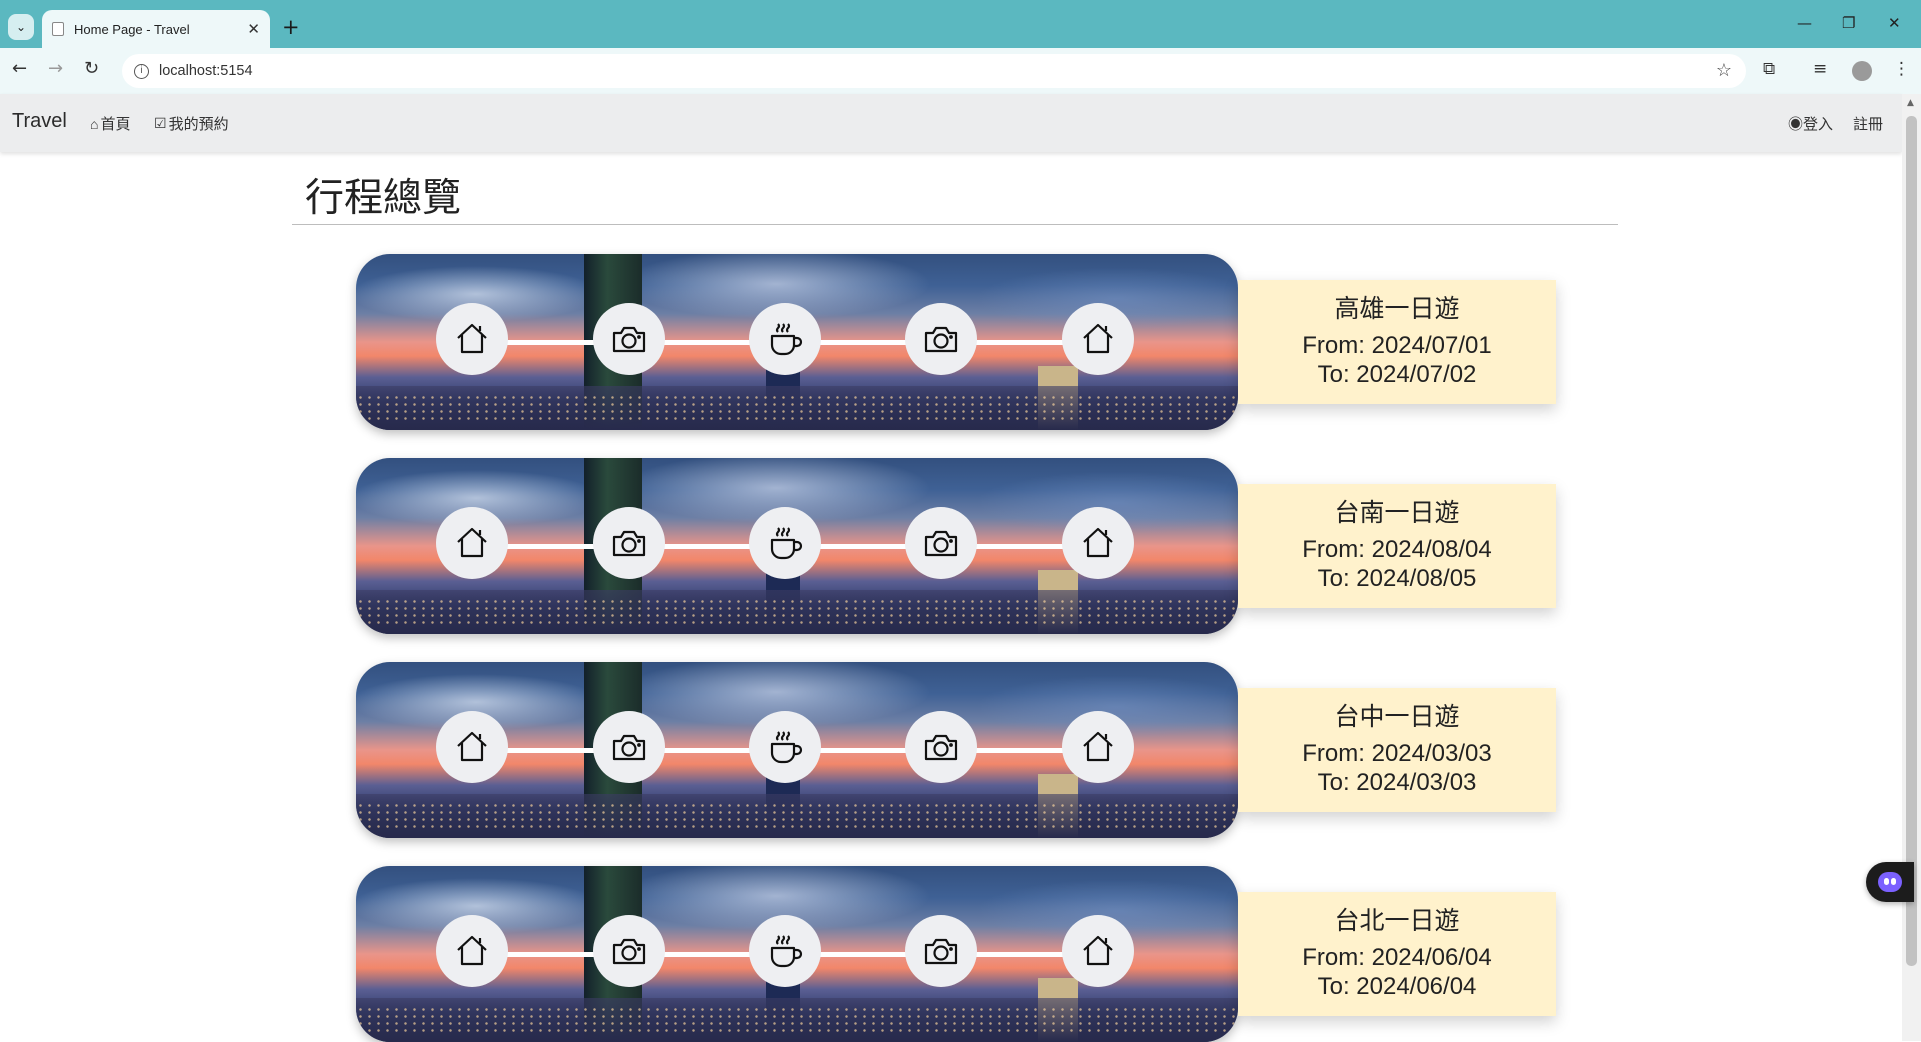  Describe the element at coordinates (115, 124) in the screenshot. I see `nav-home-label: 首頁` at that location.